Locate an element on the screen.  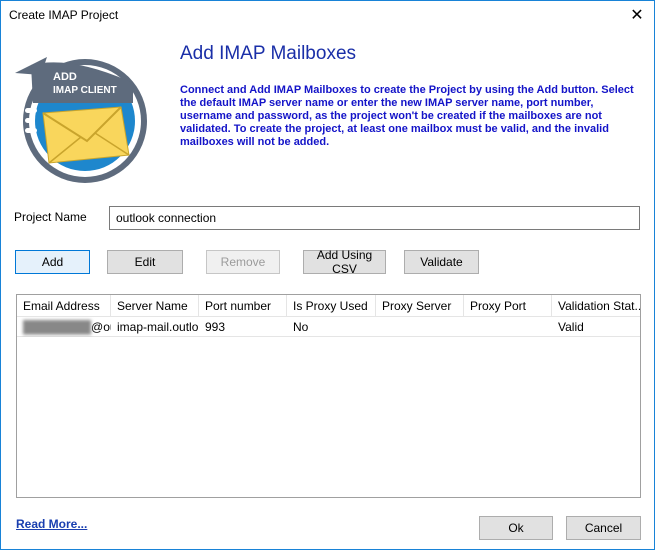
column-header-email: Email Address is located at coordinates (64, 306).